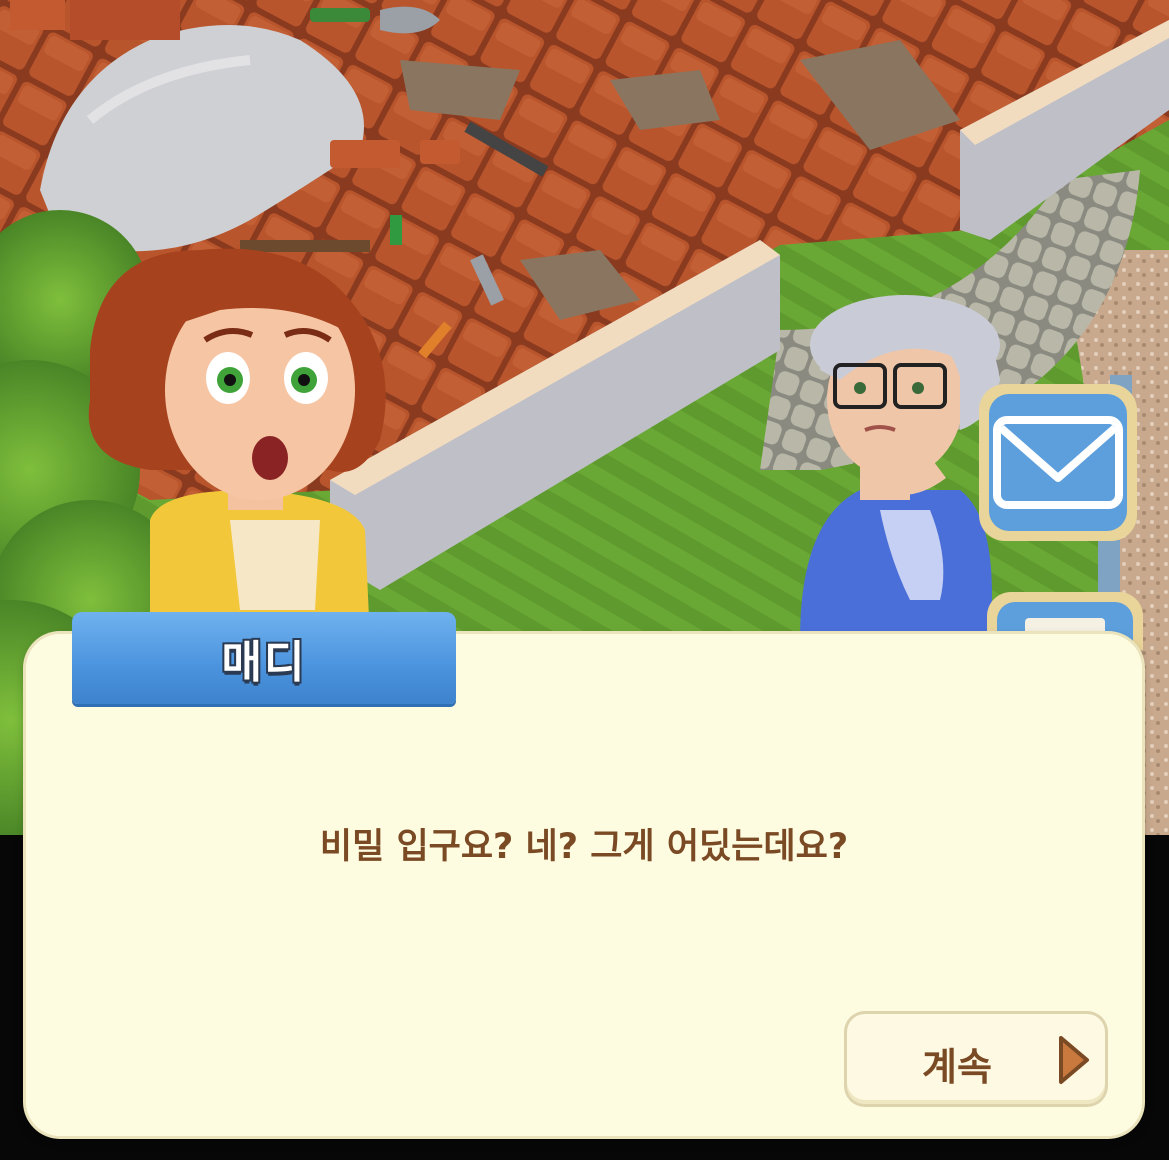  I want to click on speaker-name: 매디, so click(264, 662).